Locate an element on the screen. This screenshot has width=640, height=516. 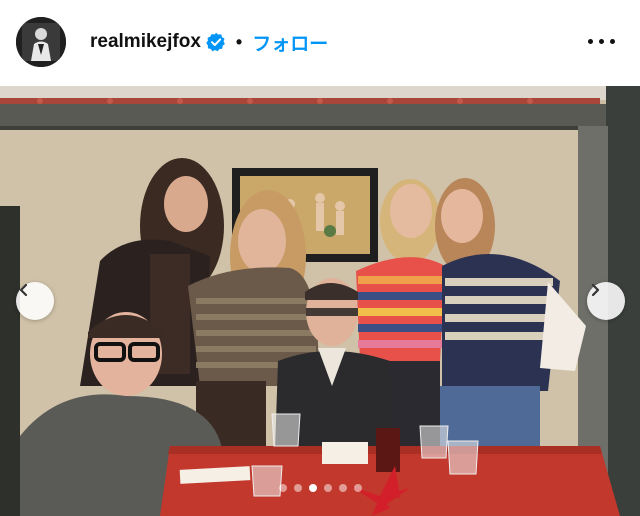
verified-badge-icon is located at coordinates (215, 42).